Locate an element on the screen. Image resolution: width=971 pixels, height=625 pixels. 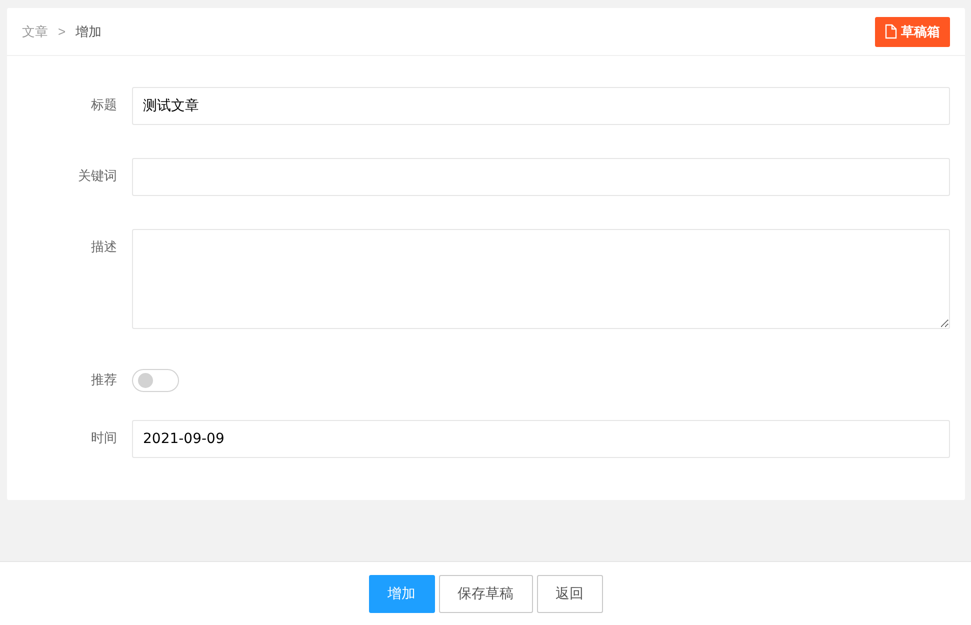
input-field is located at coordinates (541, 177).